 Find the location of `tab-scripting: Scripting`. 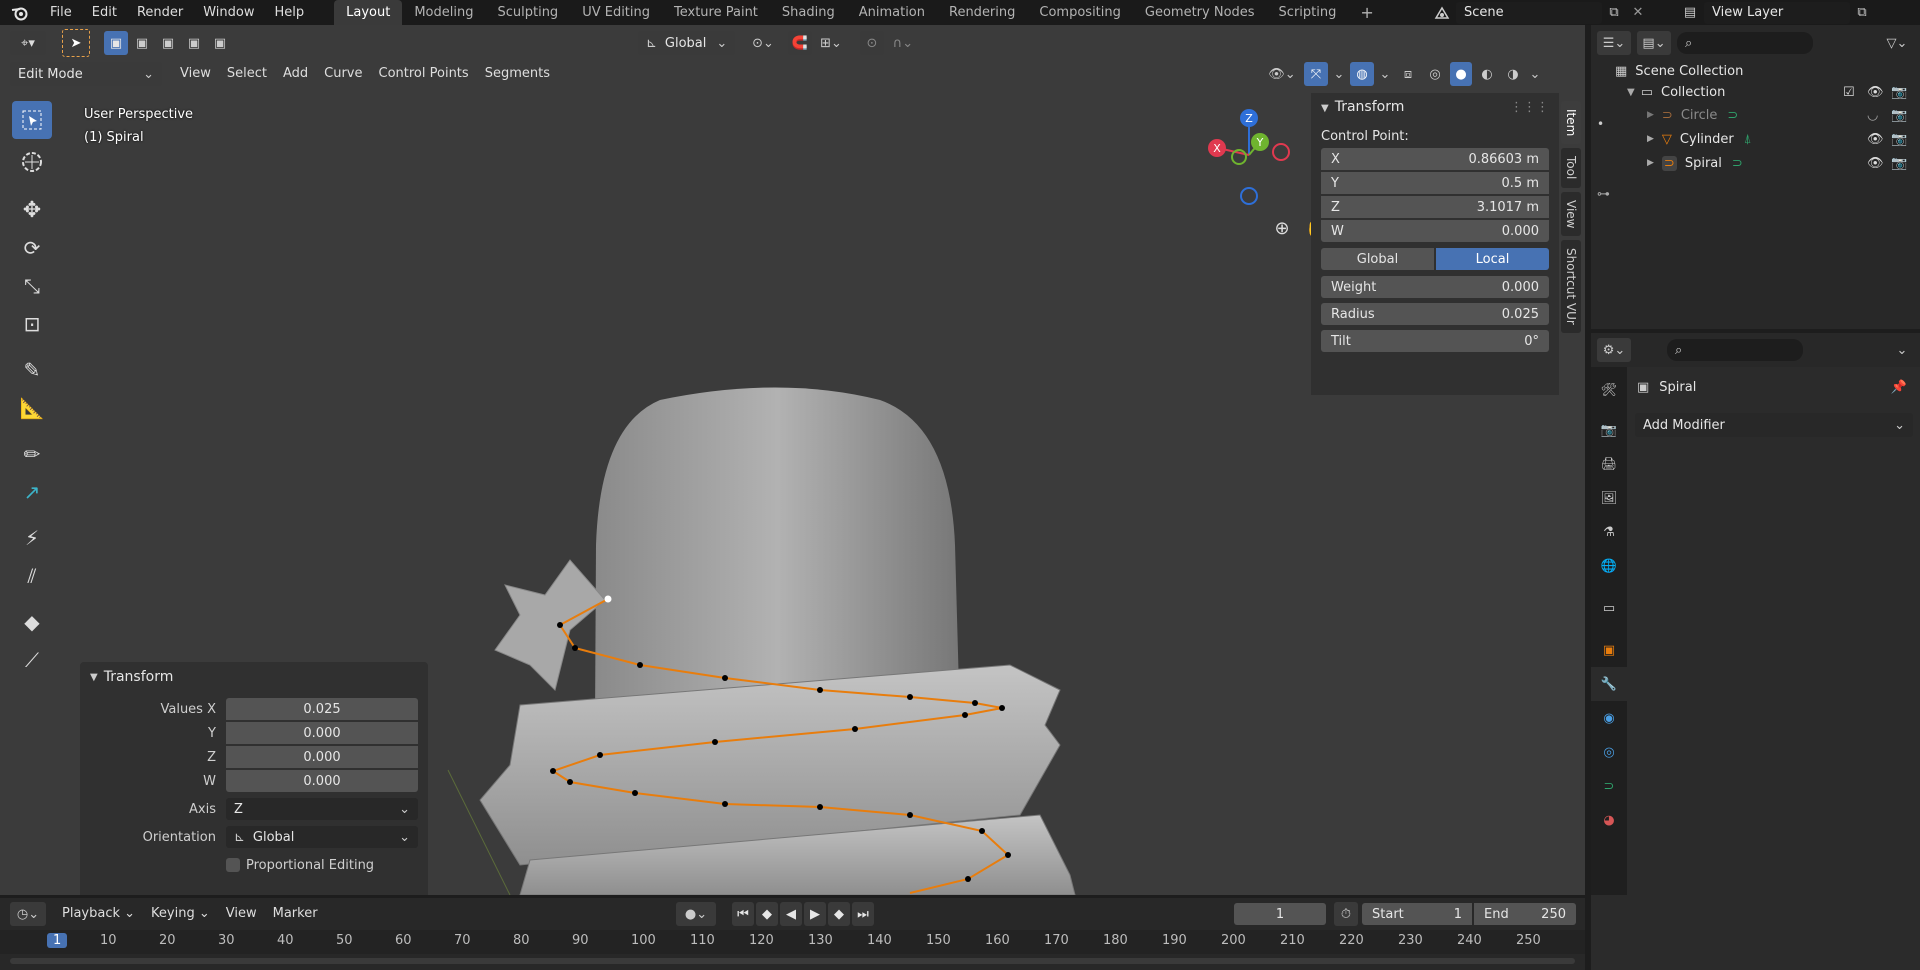

tab-scripting: Scripting is located at coordinates (1308, 12).